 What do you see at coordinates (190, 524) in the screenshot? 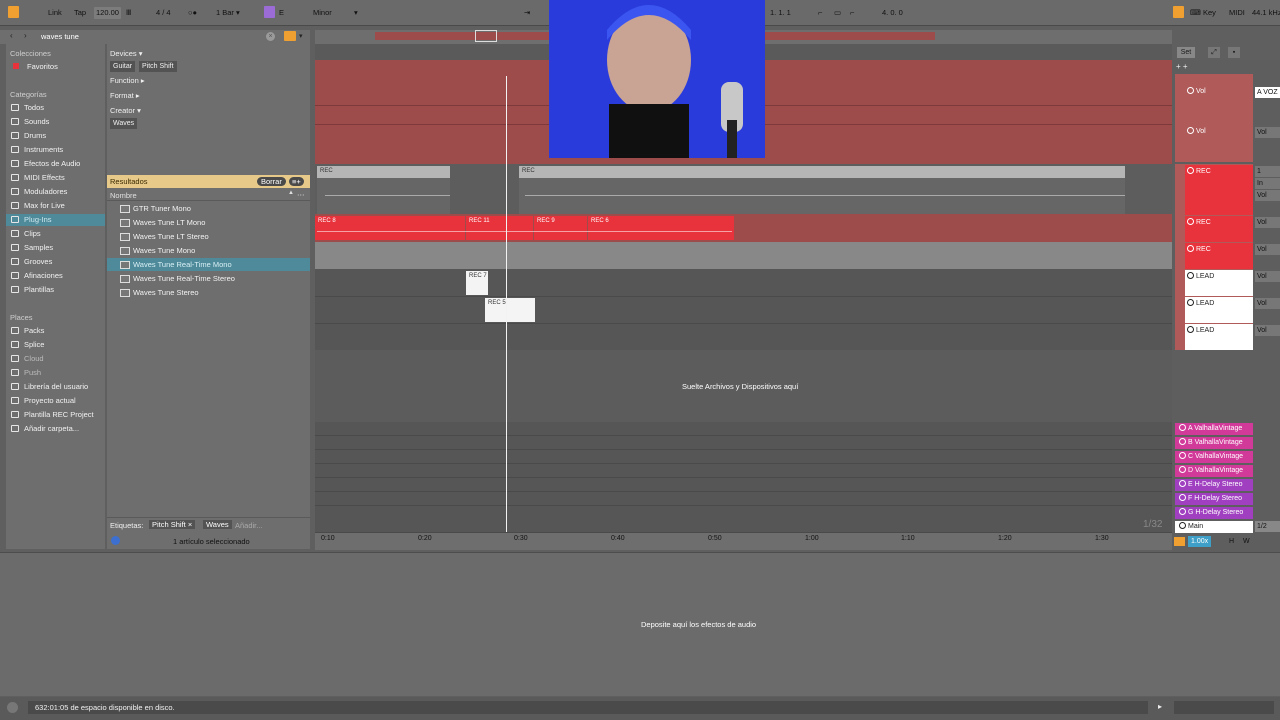
I see `remove-tag-icon: ×` at bounding box center [190, 524].